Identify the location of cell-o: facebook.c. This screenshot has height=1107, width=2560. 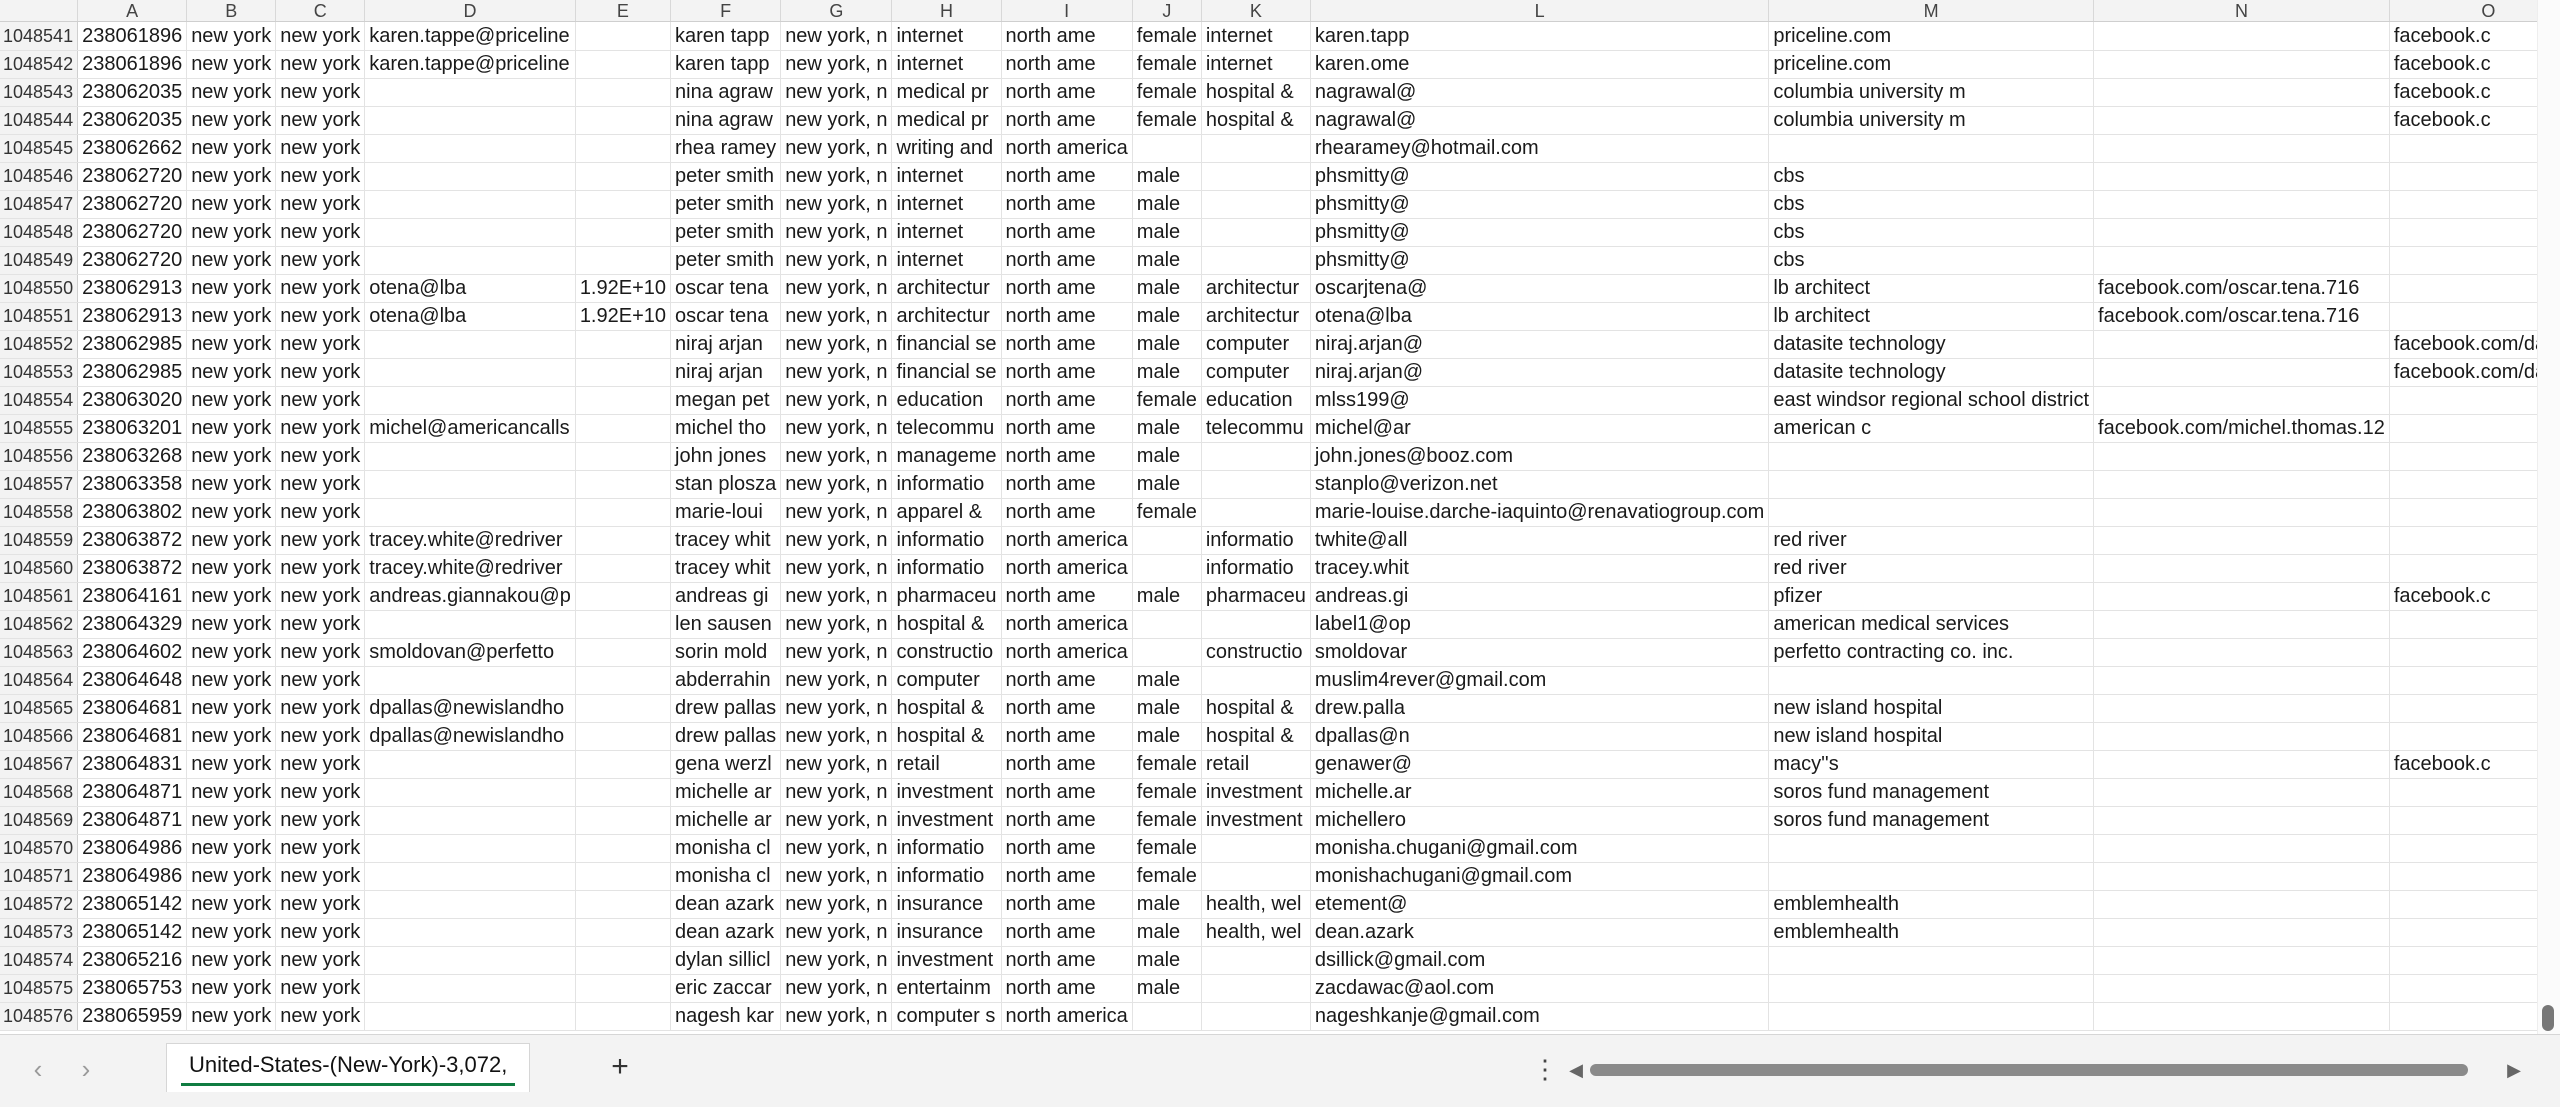
(2474, 64).